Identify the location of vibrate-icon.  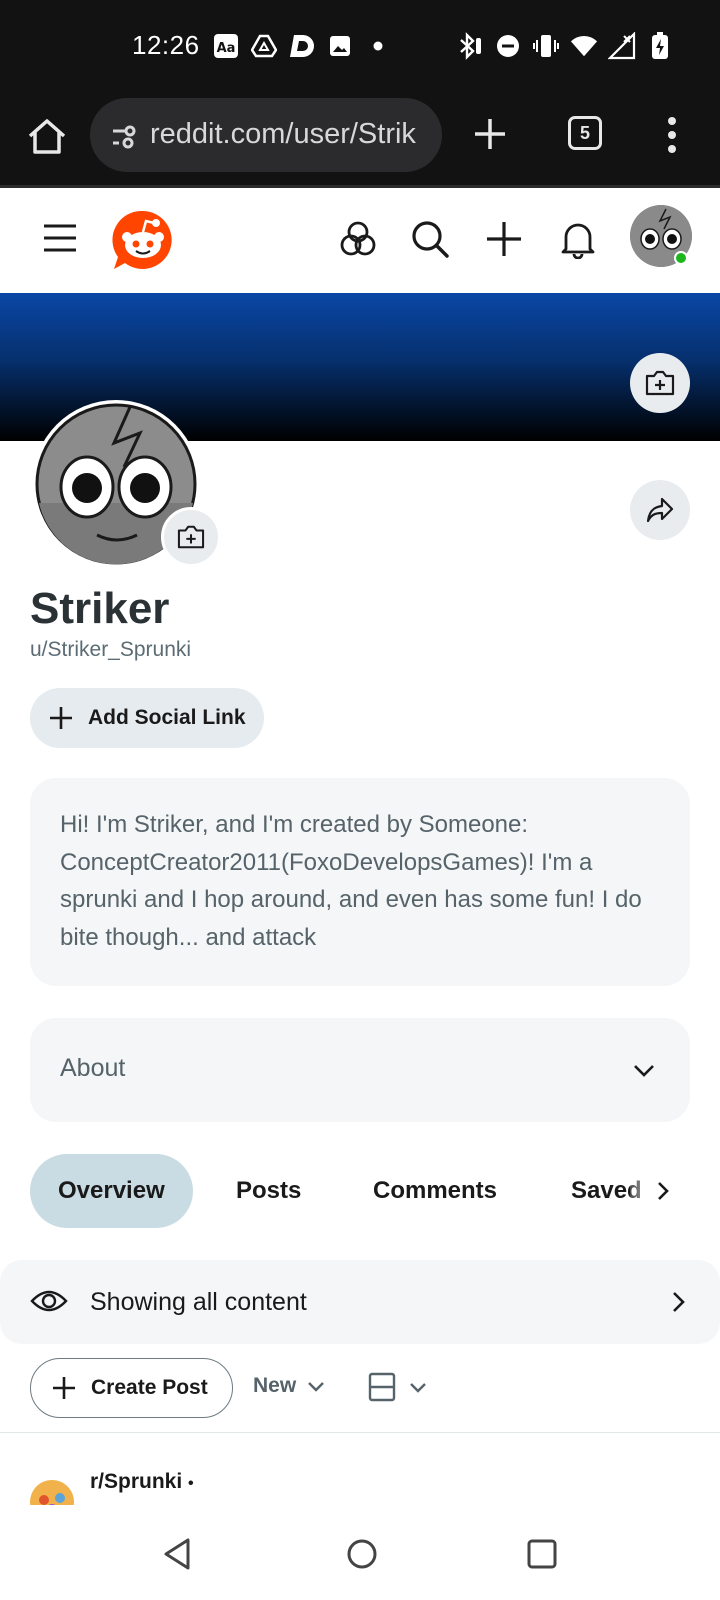
(546, 46).